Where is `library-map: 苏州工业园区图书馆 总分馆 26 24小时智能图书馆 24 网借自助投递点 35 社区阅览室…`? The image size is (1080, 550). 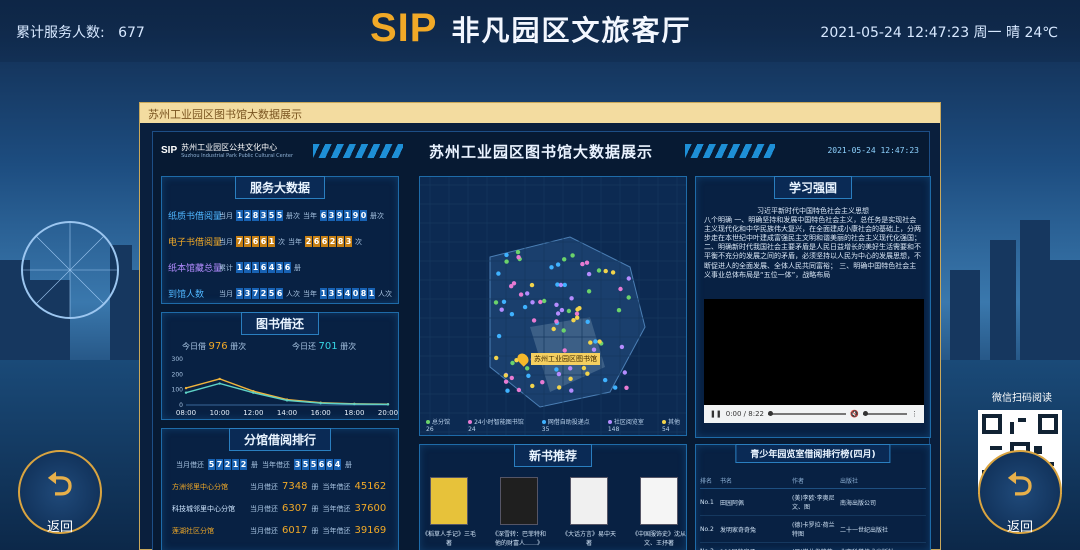 library-map: 苏州工业园区图书馆 总分馆 26 24小时智能图书馆 24 网借自助投递点 35 社区阅览室… is located at coordinates (553, 306).